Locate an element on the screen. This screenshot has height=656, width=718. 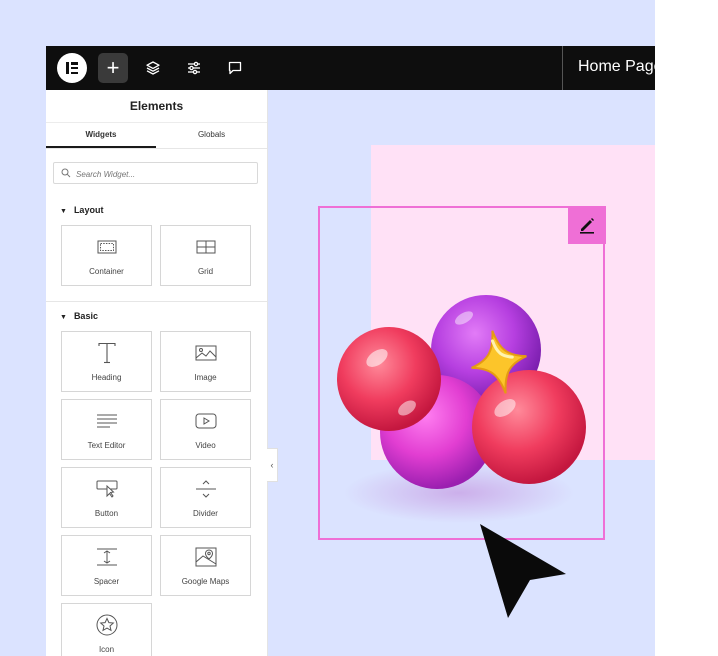
widget-icon: Icon is located at coordinates (106, 629).